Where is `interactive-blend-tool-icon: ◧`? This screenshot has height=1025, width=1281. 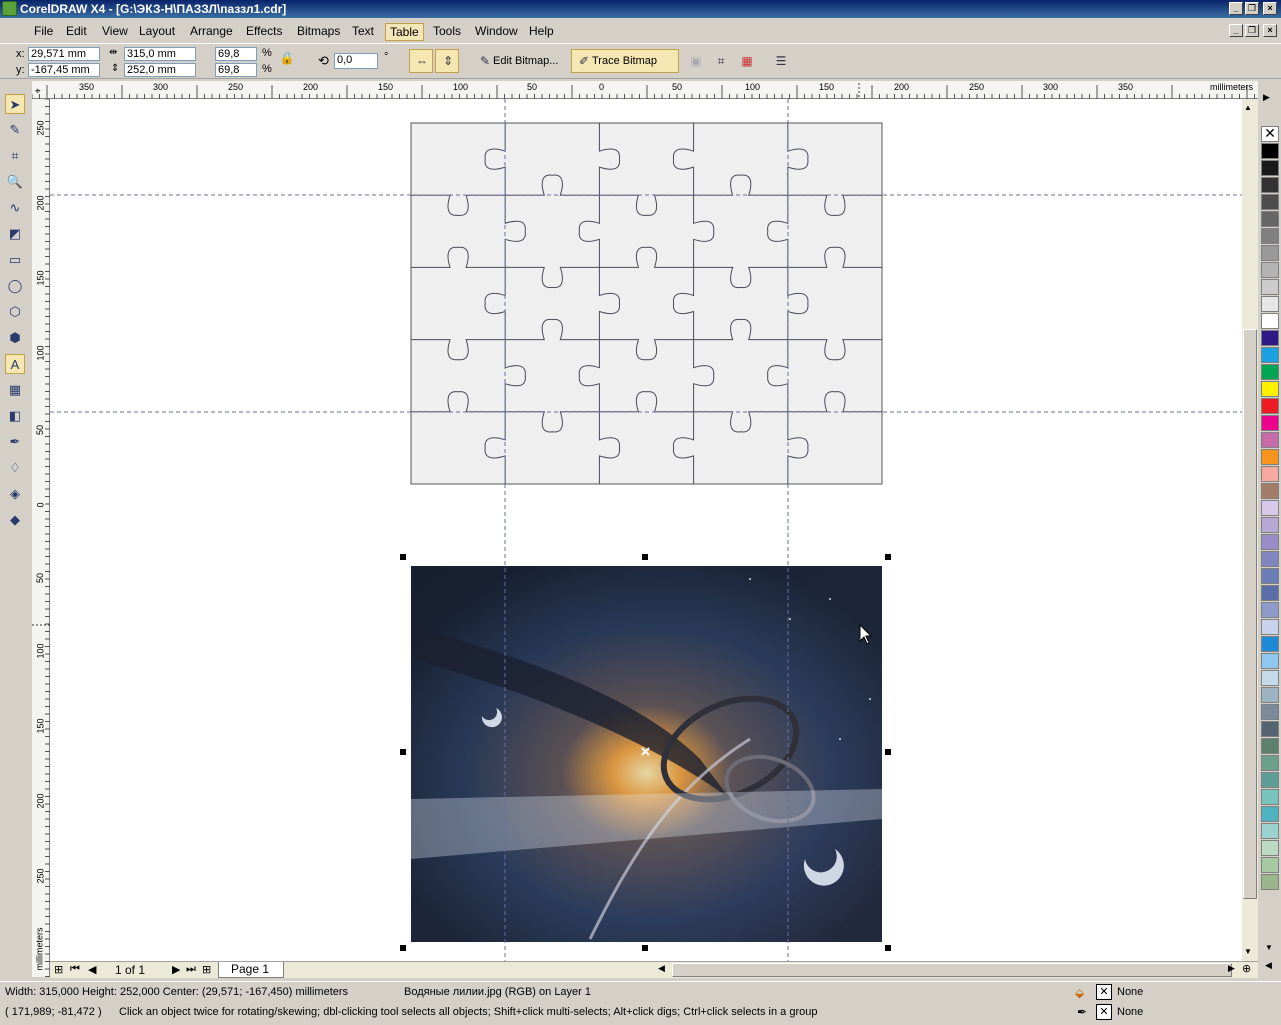
interactive-blend-tool-icon: ◧ is located at coordinates (15, 416).